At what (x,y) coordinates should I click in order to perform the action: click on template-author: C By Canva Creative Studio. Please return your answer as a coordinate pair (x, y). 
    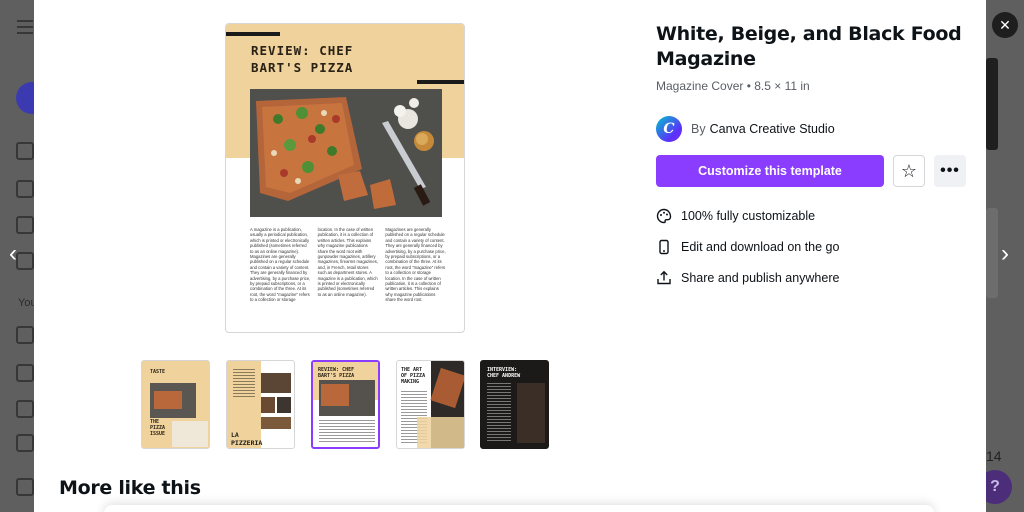
    Looking at the image, I should click on (745, 129).